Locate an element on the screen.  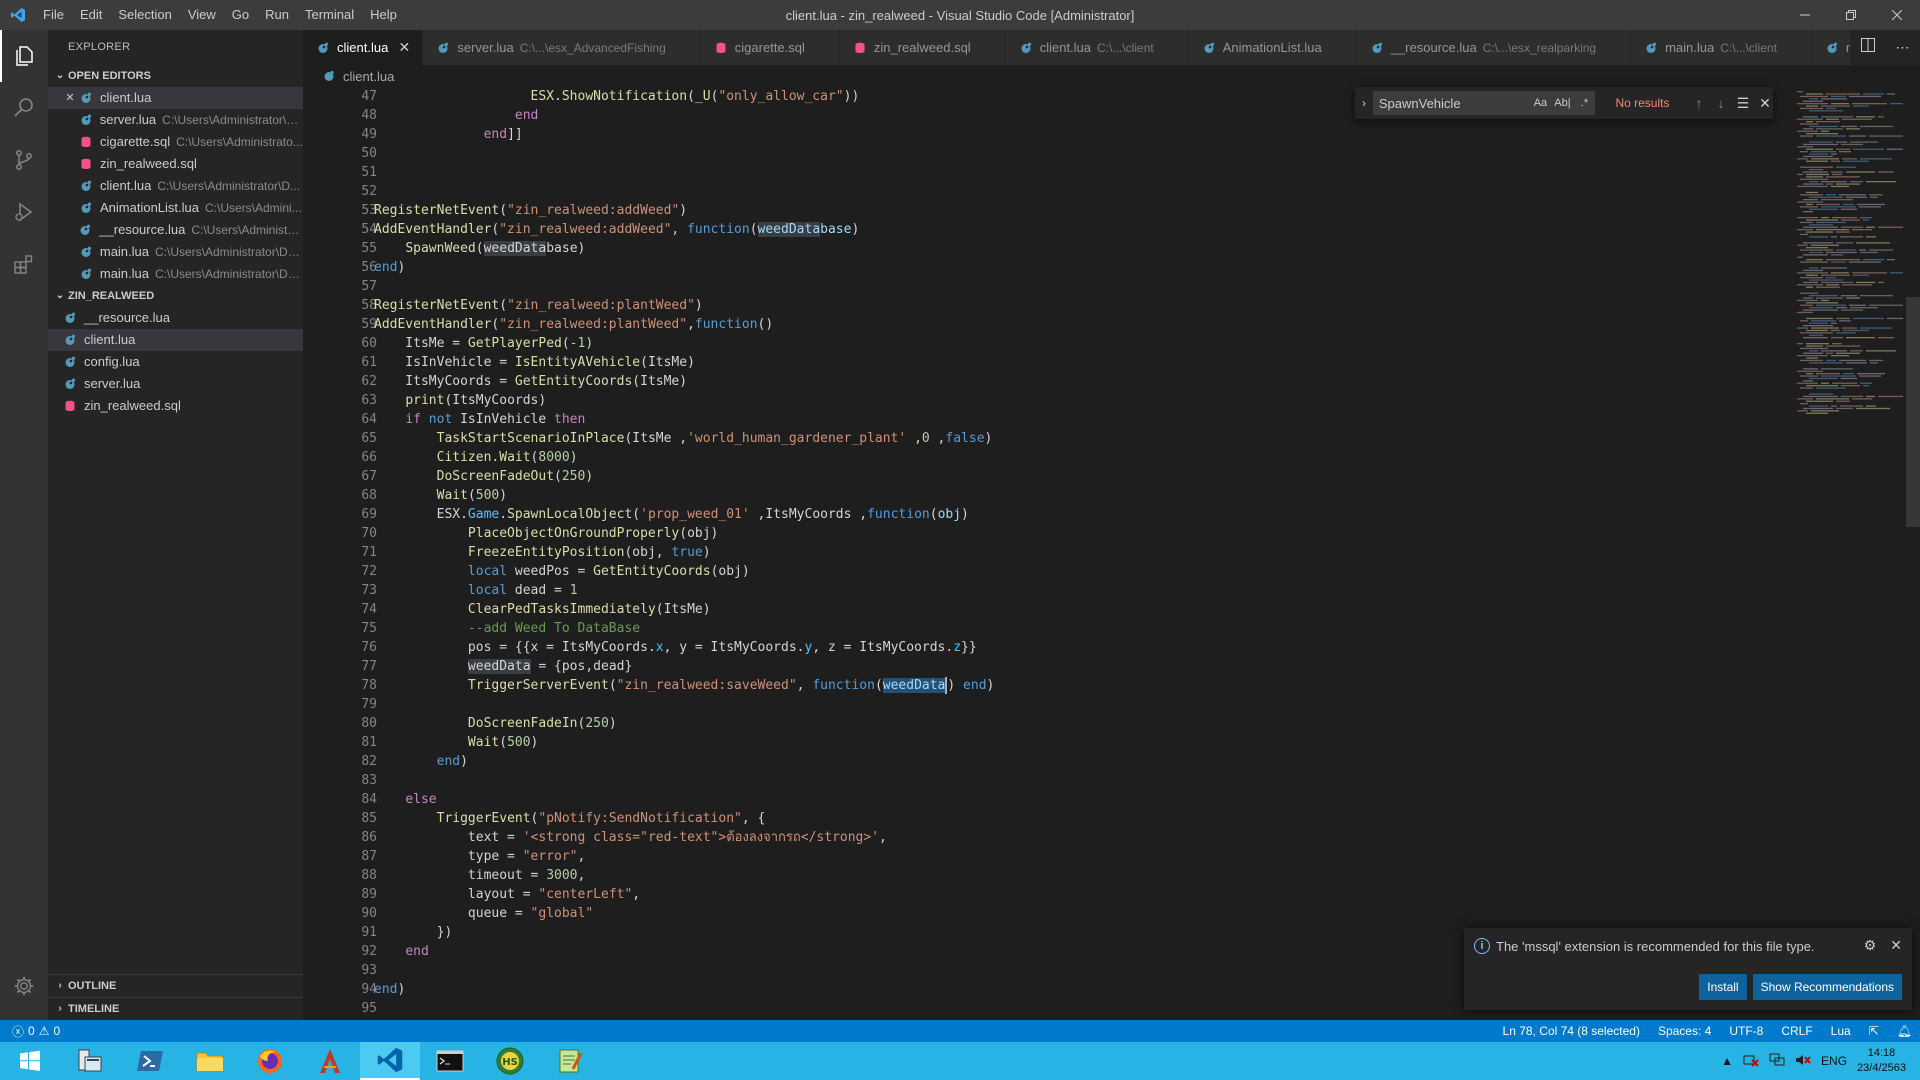
editor-tab: cigarette.sql is located at coordinates (770, 47).